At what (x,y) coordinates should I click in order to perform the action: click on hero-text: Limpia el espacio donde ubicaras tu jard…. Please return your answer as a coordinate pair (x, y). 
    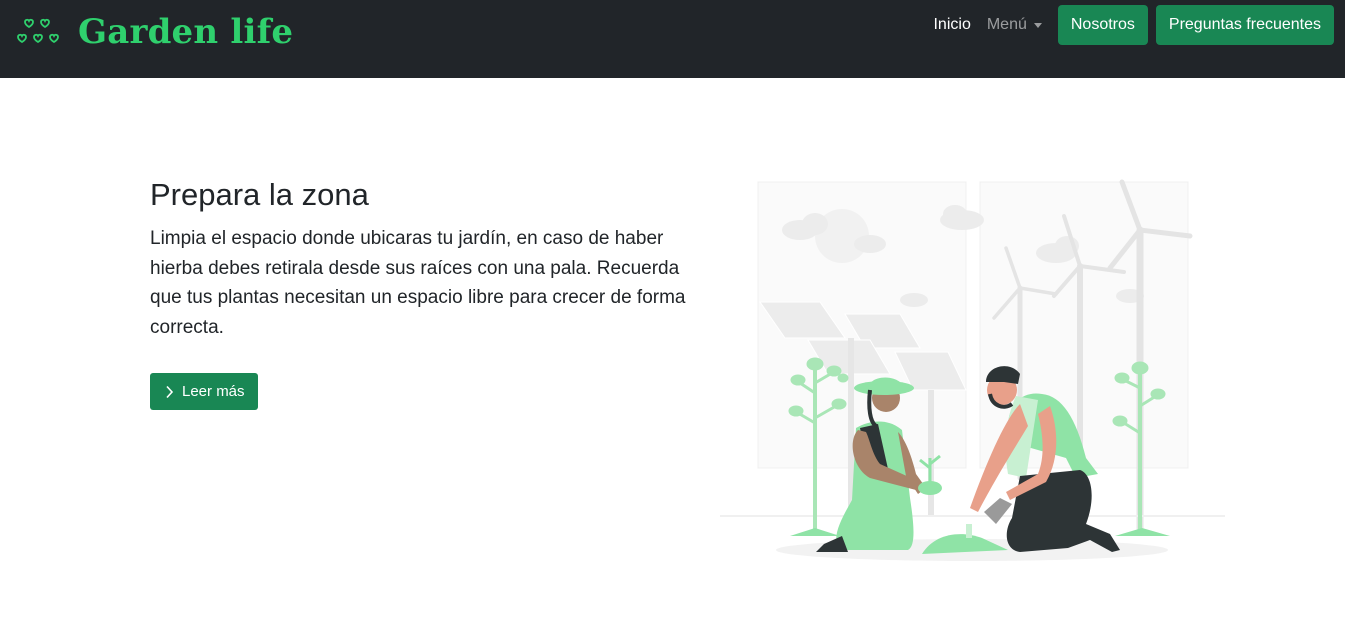
    Looking at the image, I should click on (418, 283).